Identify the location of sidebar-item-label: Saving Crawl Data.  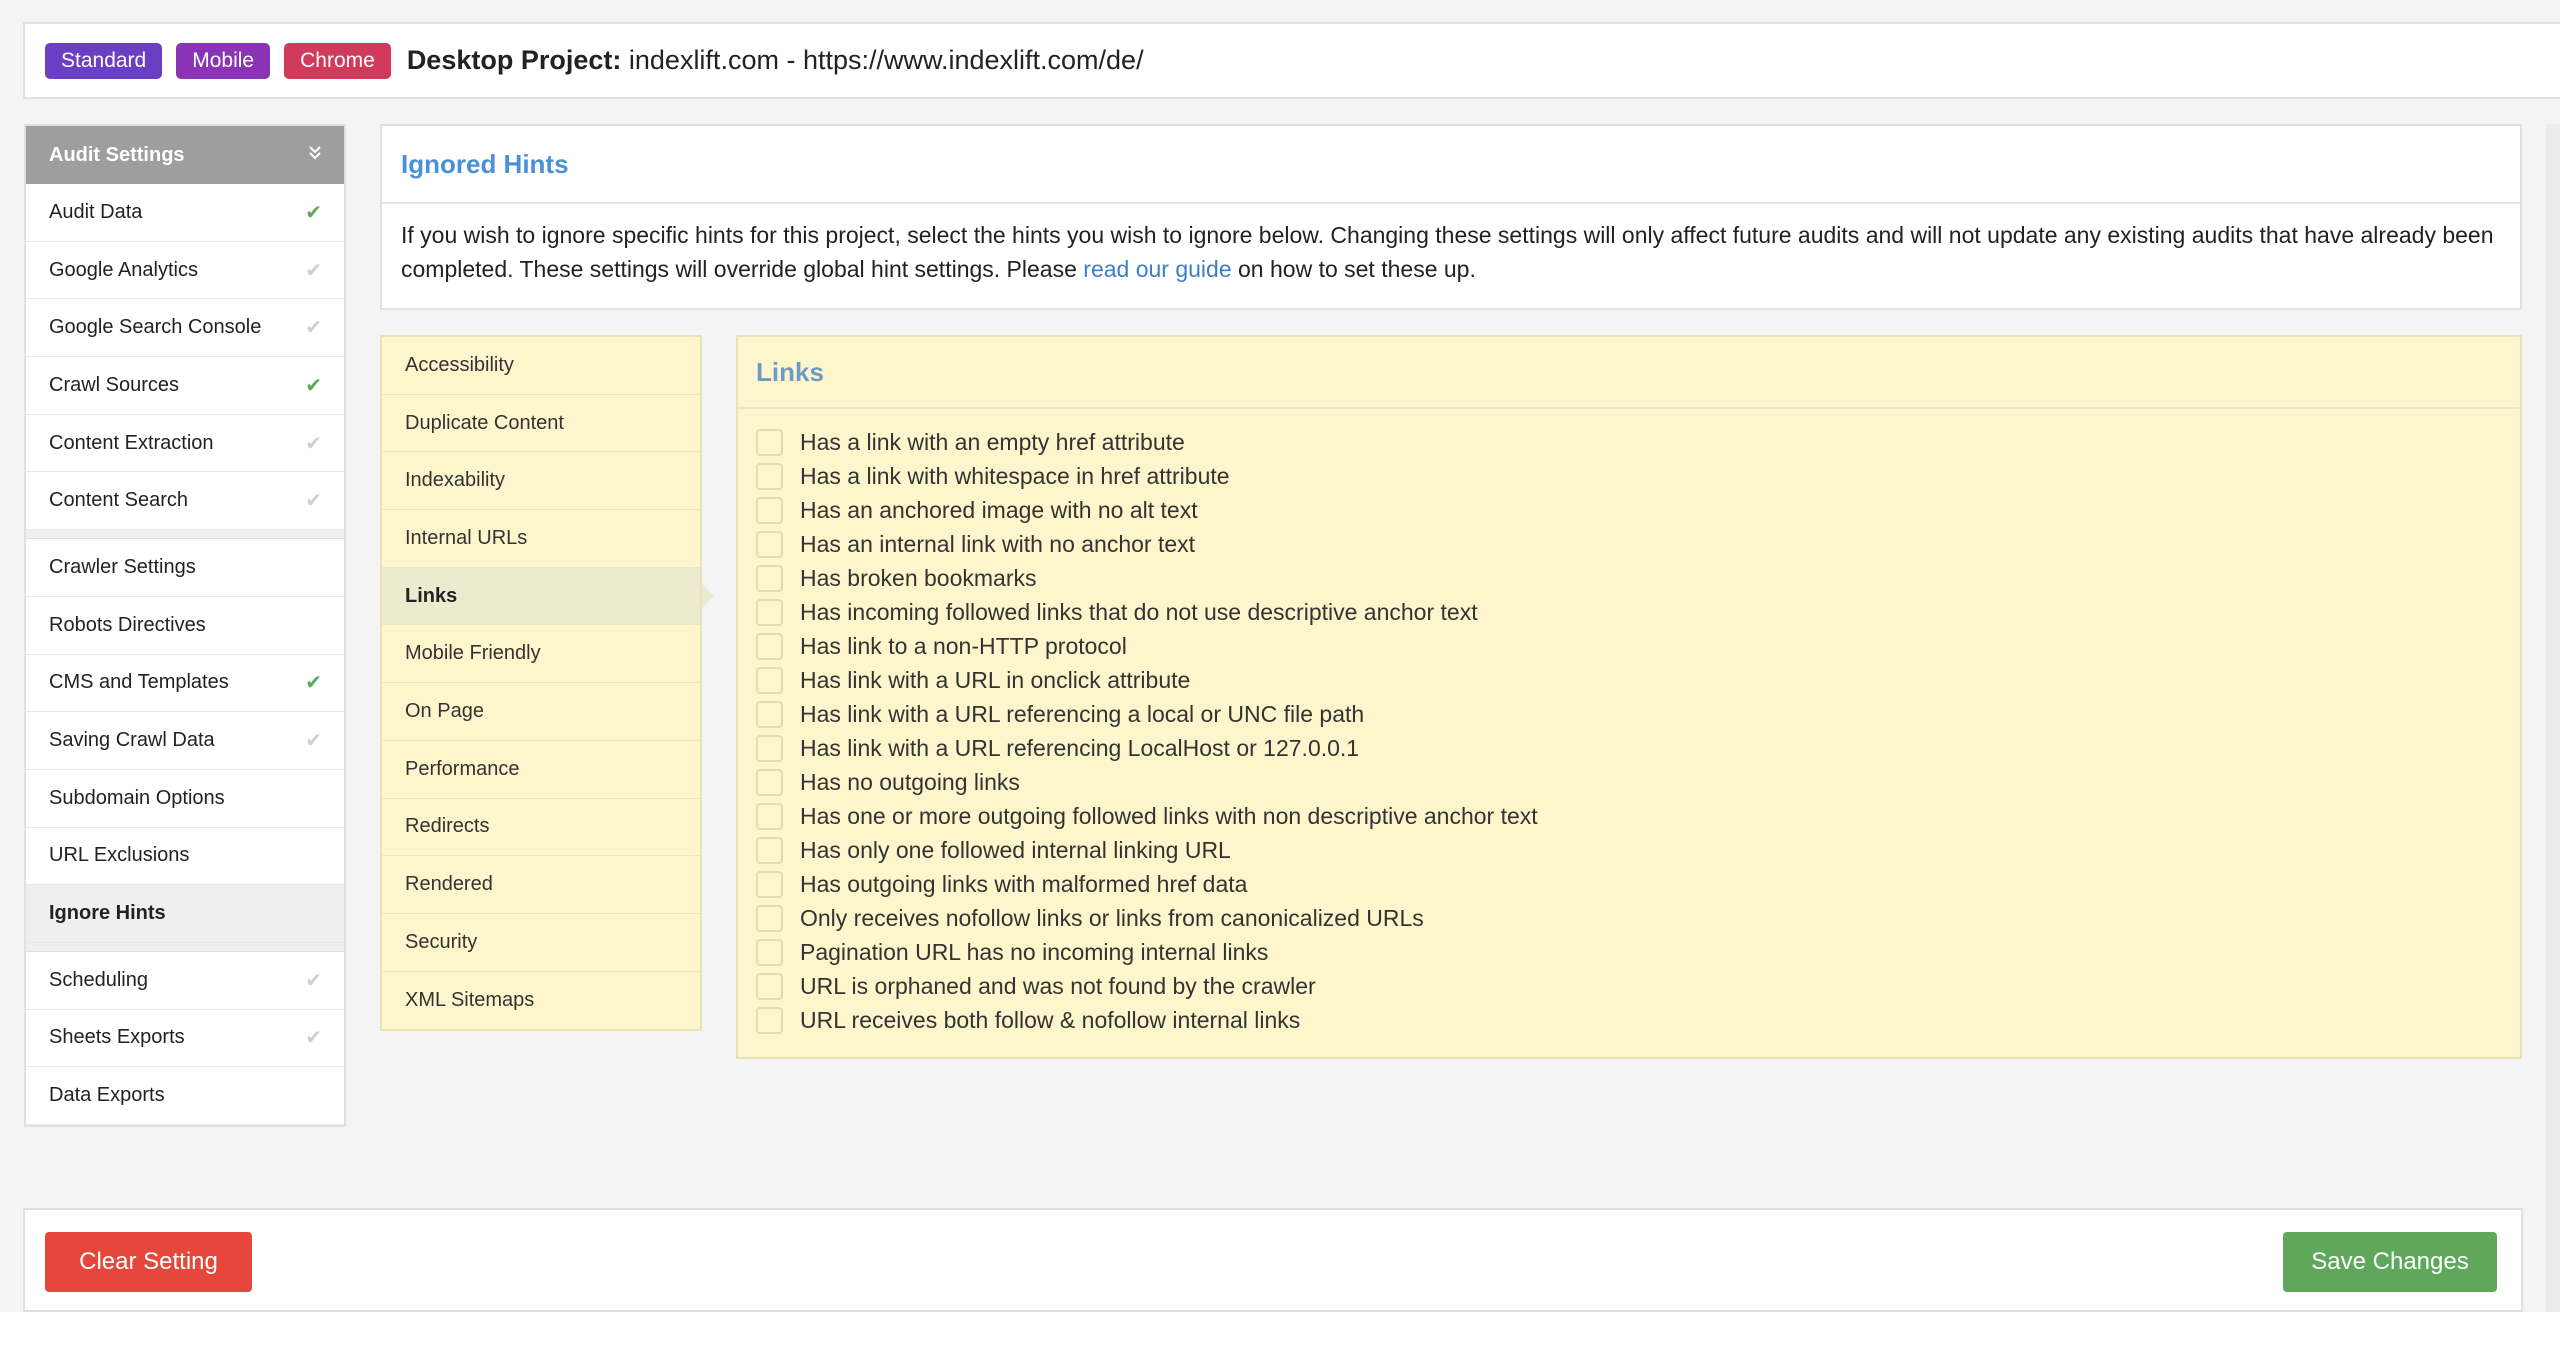
(132, 740).